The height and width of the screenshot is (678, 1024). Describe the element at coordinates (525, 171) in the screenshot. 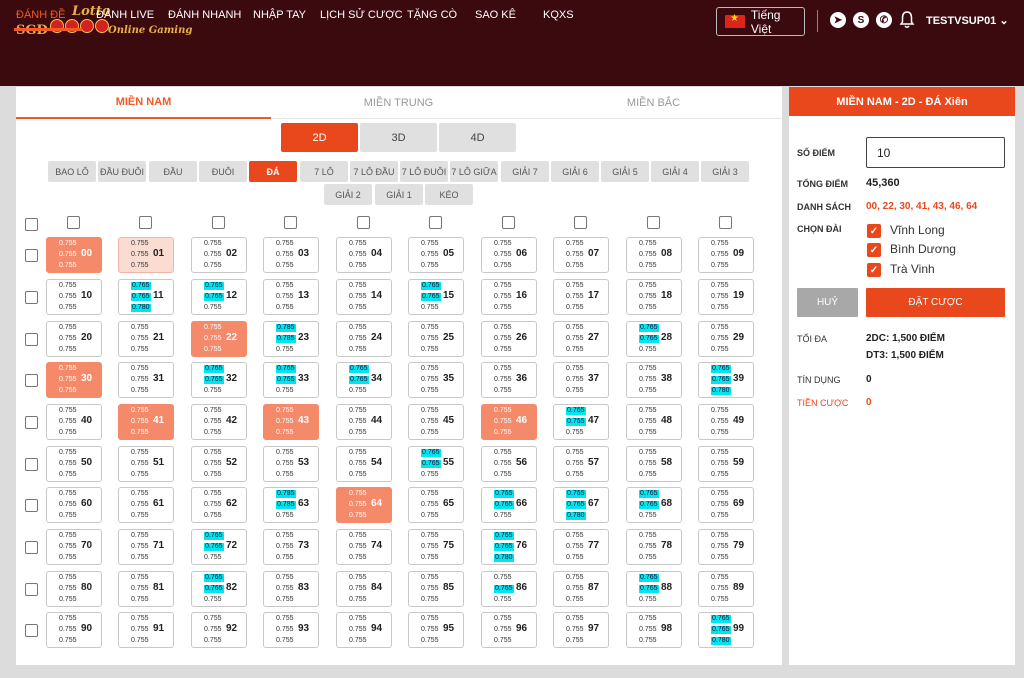

I see `bet-type-tab: GIẢI 7` at that location.